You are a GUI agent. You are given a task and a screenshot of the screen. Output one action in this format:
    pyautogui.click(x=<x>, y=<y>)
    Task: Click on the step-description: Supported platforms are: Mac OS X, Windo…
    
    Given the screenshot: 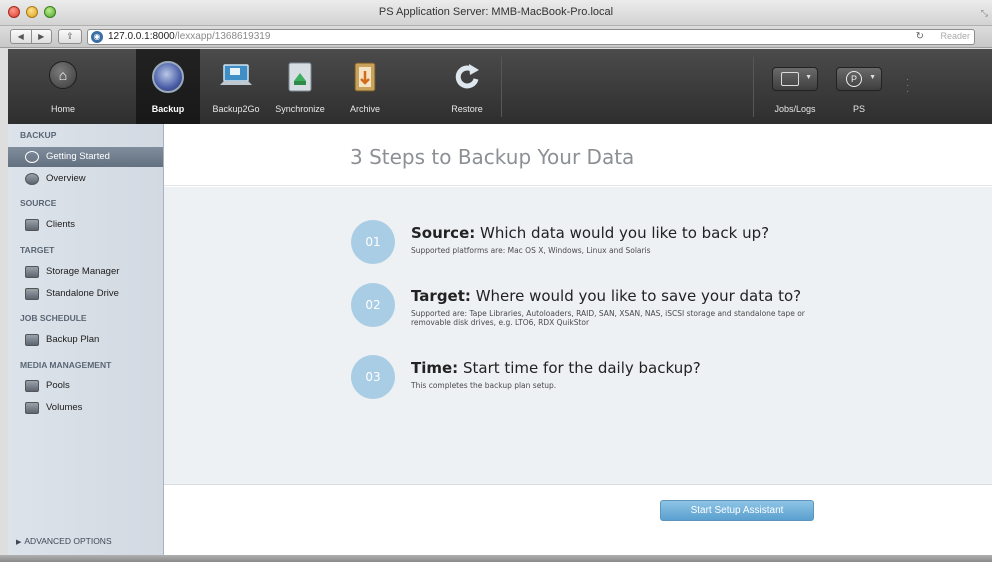 What is the action you would take?
    pyautogui.click(x=531, y=250)
    